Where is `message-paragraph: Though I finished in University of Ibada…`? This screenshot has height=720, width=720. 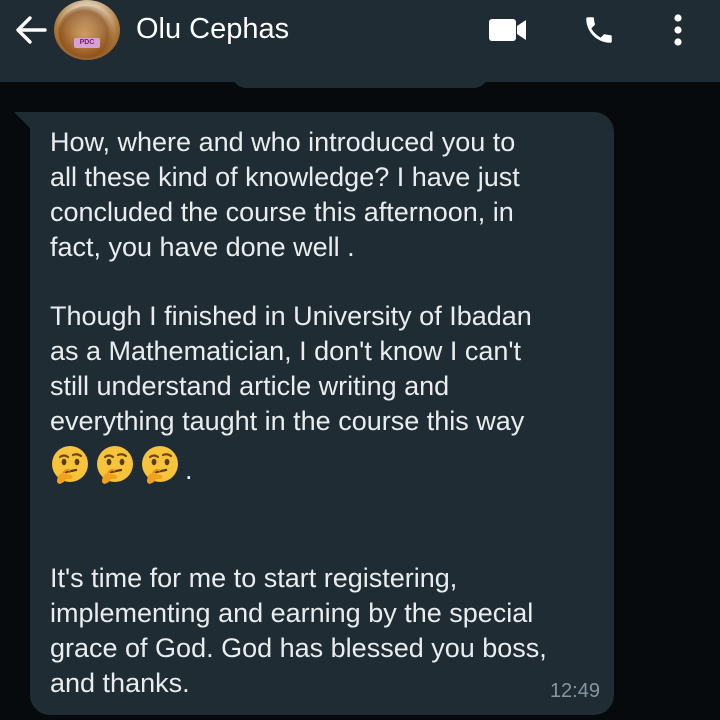
message-paragraph: Though I finished in University of Ibada… is located at coordinates (291, 368).